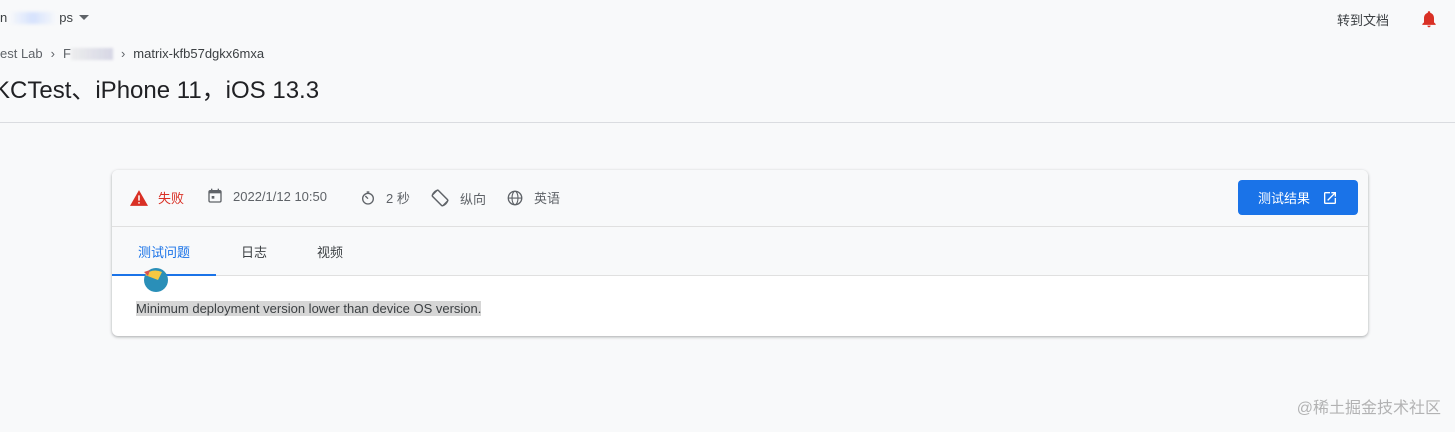  I want to click on duration-label: 2 秒, so click(398, 198).